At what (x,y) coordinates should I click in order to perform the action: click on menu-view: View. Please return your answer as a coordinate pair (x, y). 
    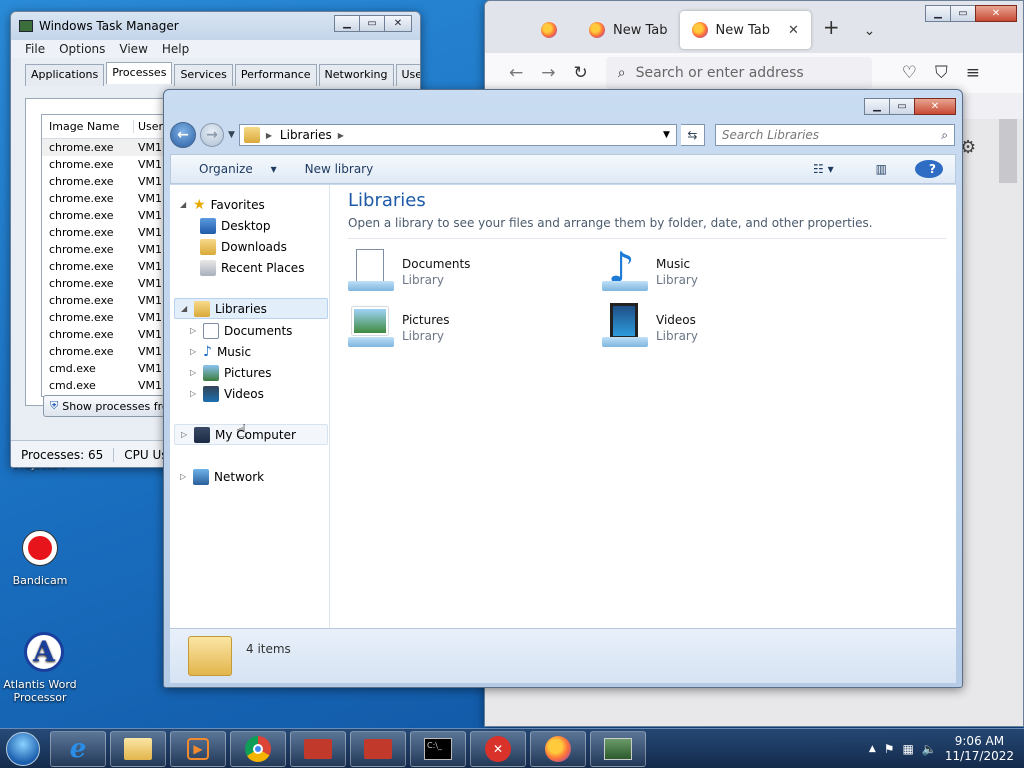
    Looking at the image, I should click on (133, 49).